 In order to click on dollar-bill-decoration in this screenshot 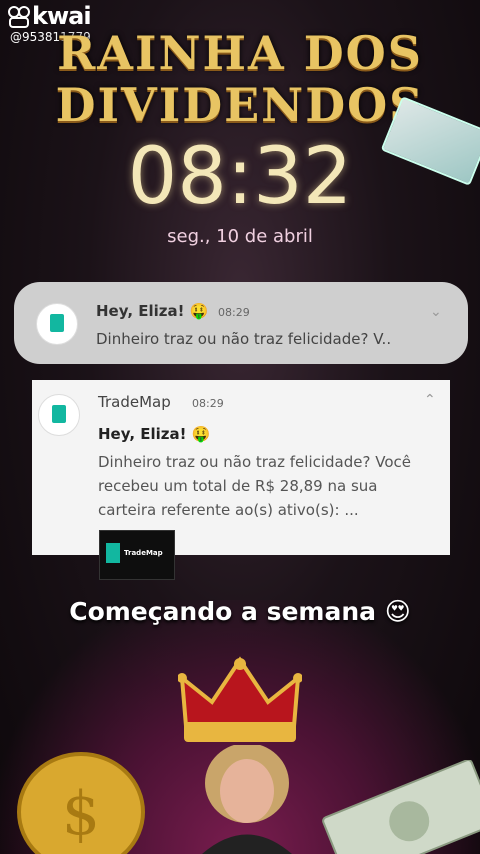, I will do `click(401, 807)`.